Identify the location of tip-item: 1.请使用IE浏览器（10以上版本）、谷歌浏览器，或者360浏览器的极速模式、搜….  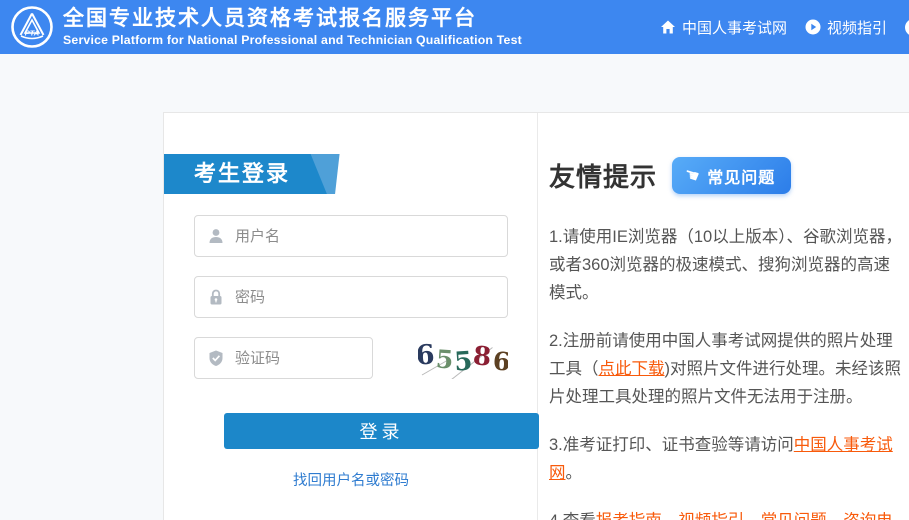
(725, 265).